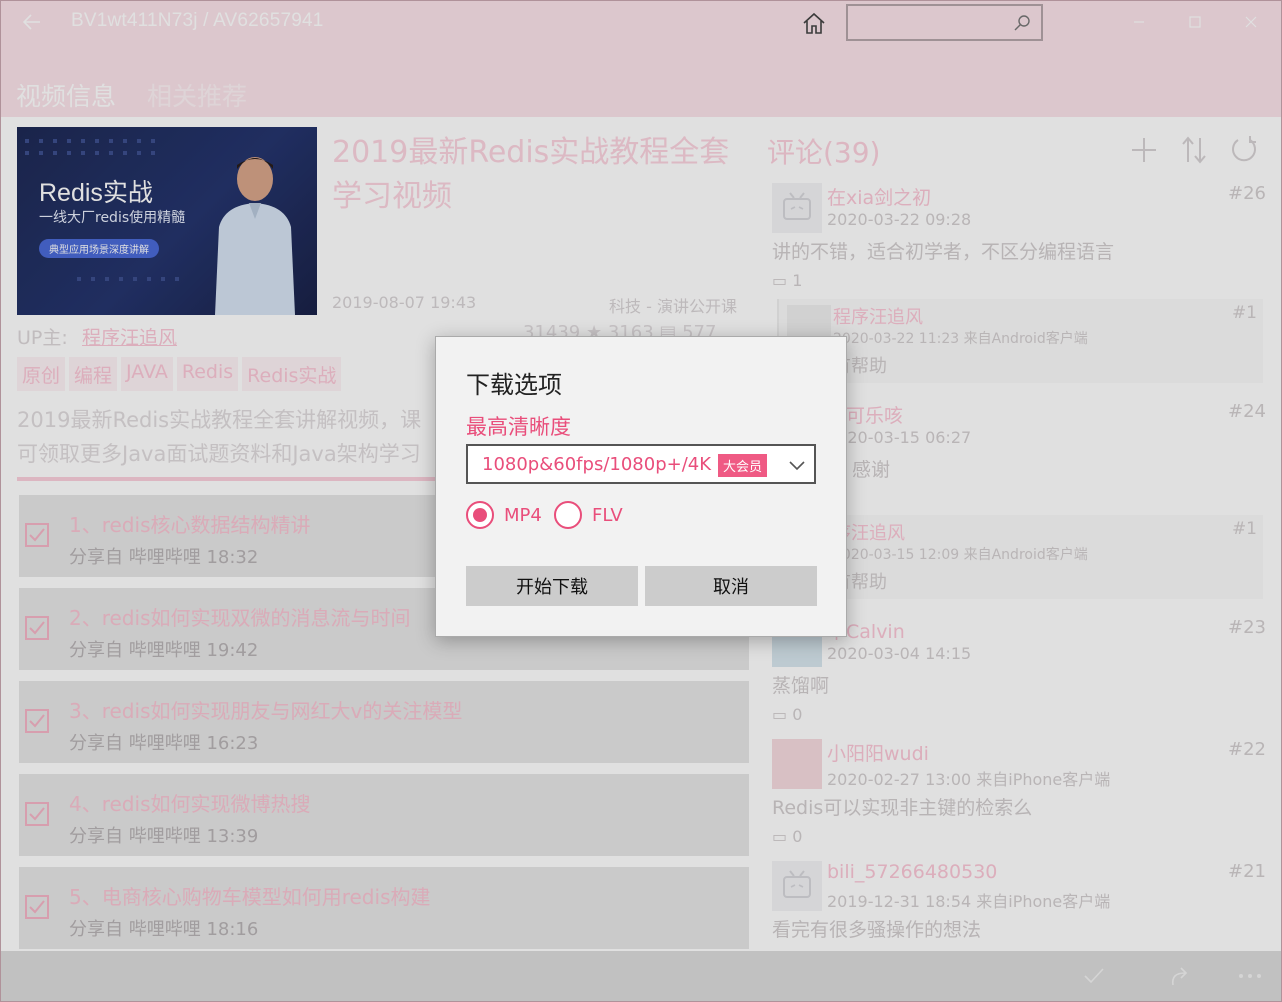 This screenshot has height=1002, width=1282. I want to click on radio-label: MP4, so click(523, 515).